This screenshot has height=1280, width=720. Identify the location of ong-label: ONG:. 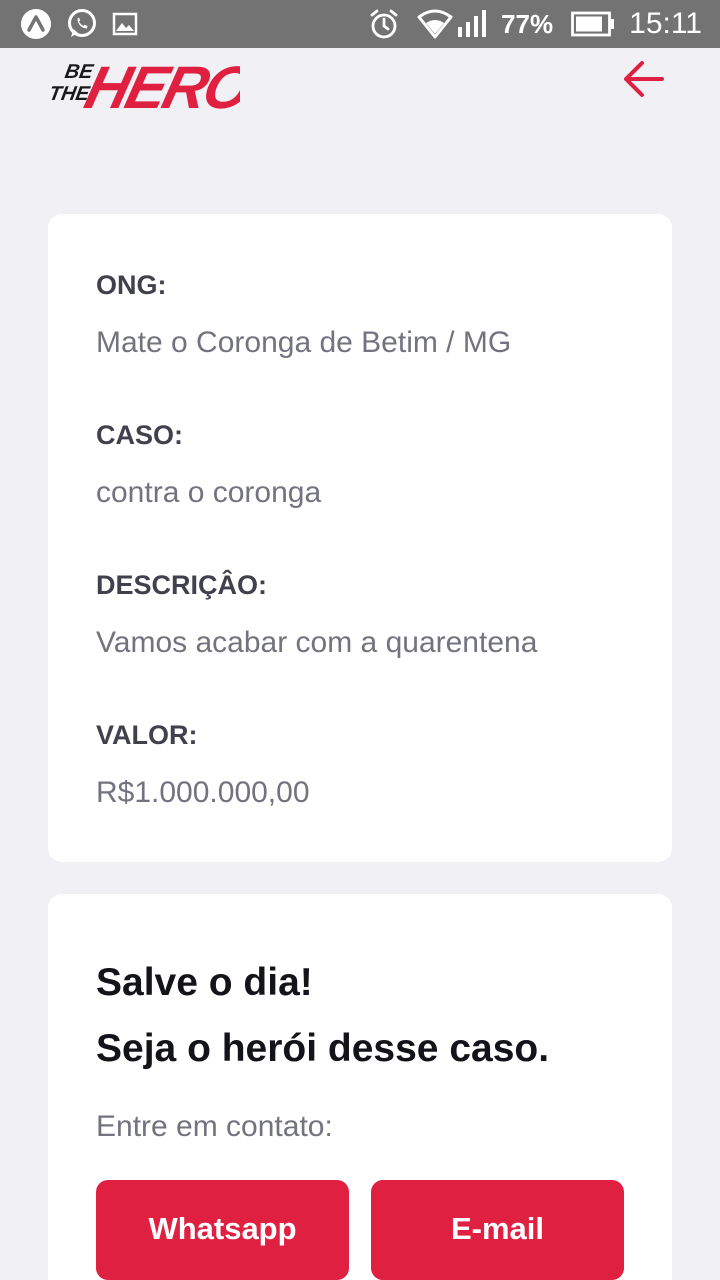
(131, 285).